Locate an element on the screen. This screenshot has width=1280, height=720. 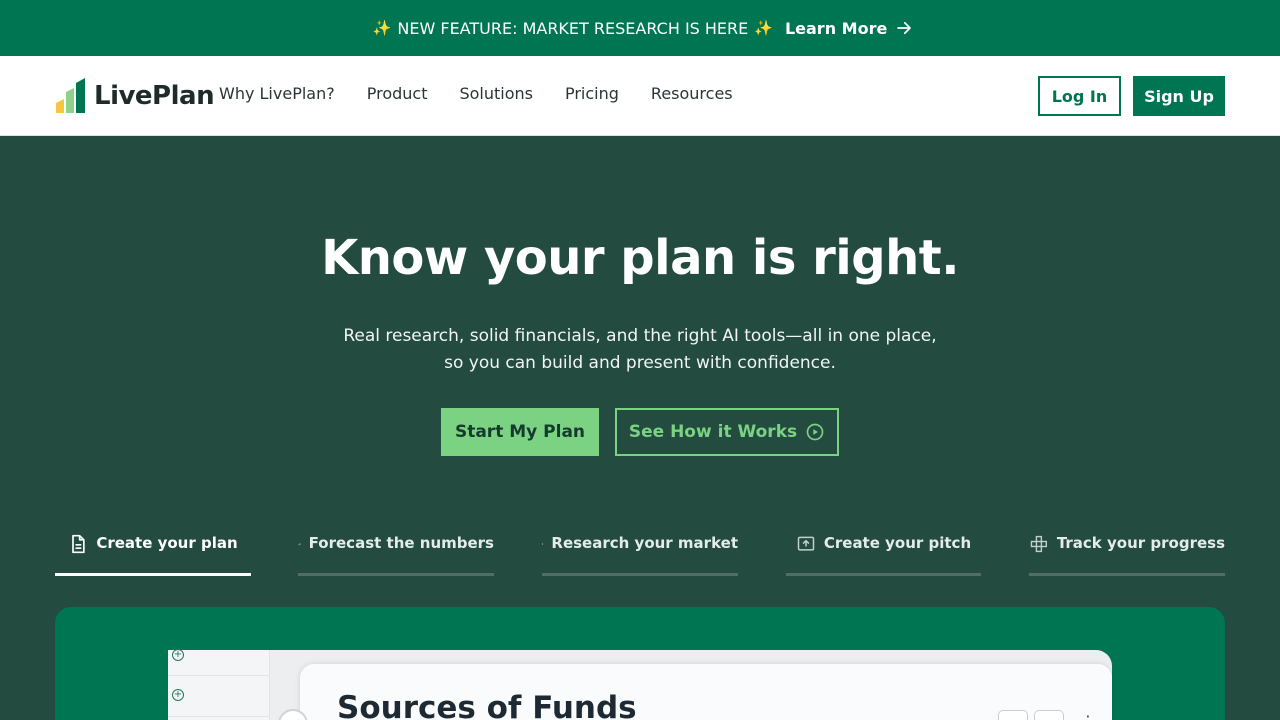
more-options-icon: ⋮ is located at coordinates (1088, 716).